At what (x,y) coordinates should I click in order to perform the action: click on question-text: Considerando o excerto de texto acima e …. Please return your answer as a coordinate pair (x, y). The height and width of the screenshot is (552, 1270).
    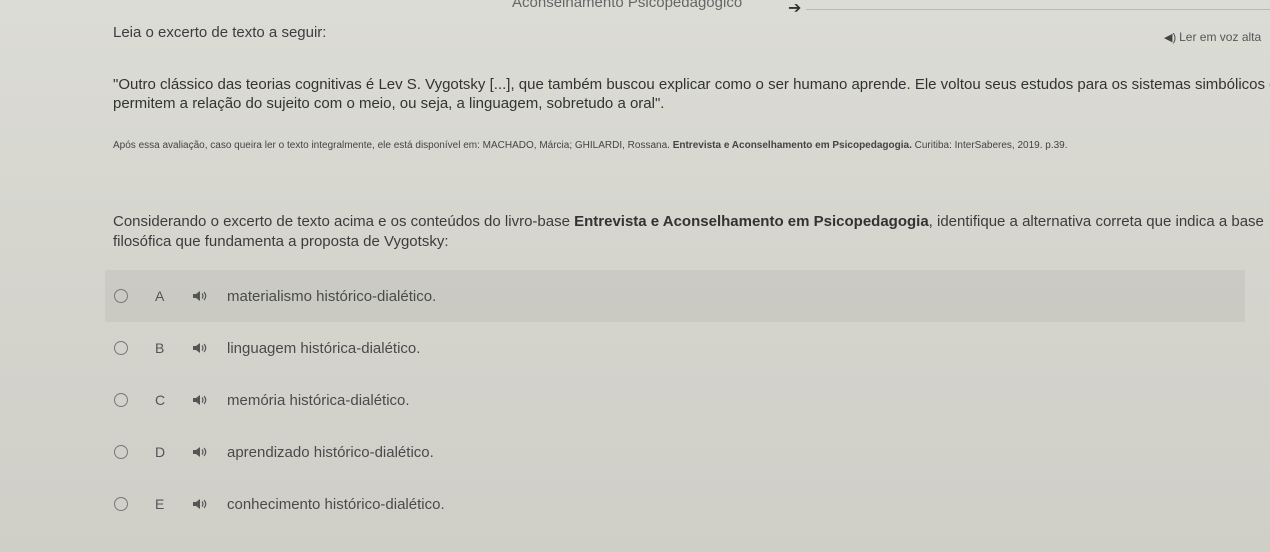
    Looking at the image, I should click on (691, 232).